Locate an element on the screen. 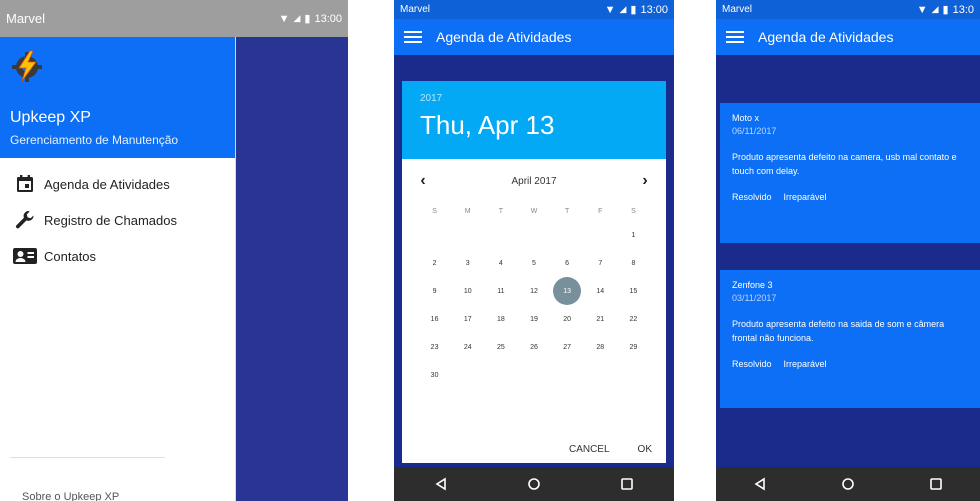 This screenshot has width=980, height=501. day-number: 23 is located at coordinates (434, 347).